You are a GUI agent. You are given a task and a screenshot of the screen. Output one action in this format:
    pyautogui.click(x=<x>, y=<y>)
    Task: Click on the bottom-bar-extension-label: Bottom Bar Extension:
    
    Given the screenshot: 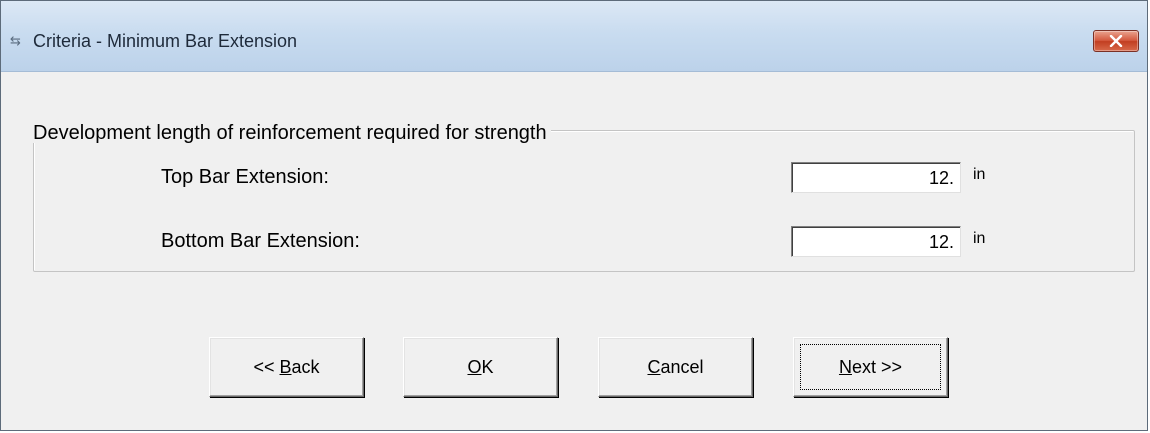 What is the action you would take?
    pyautogui.click(x=260, y=241)
    